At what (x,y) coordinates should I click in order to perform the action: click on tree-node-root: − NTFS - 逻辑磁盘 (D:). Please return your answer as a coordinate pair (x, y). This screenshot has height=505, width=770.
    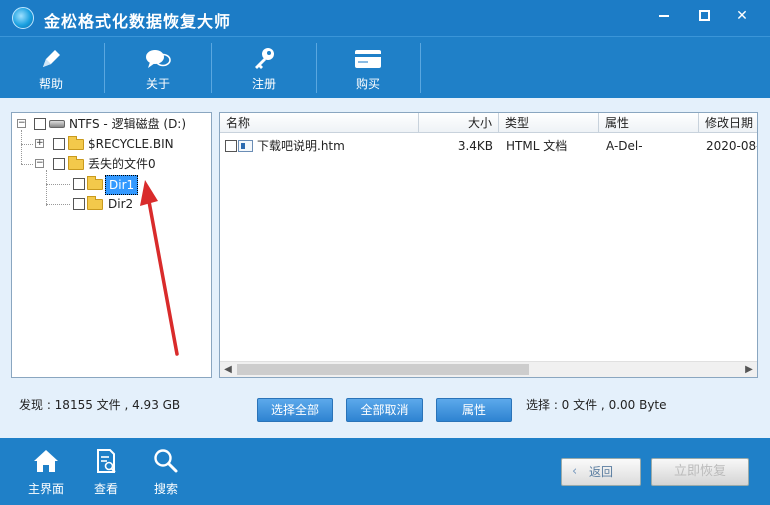
    Looking at the image, I should click on (111, 124).